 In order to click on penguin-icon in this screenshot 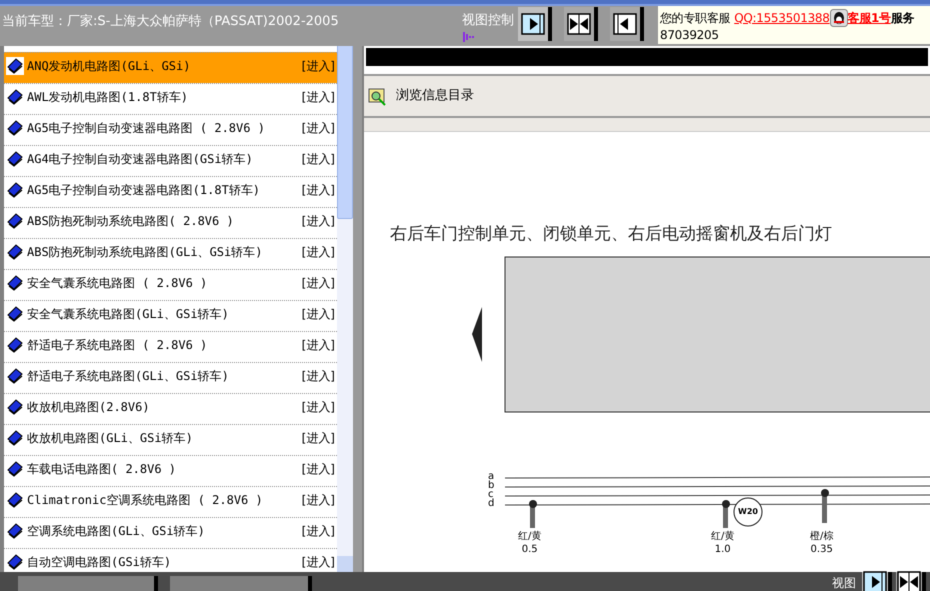, I will do `click(839, 18)`.